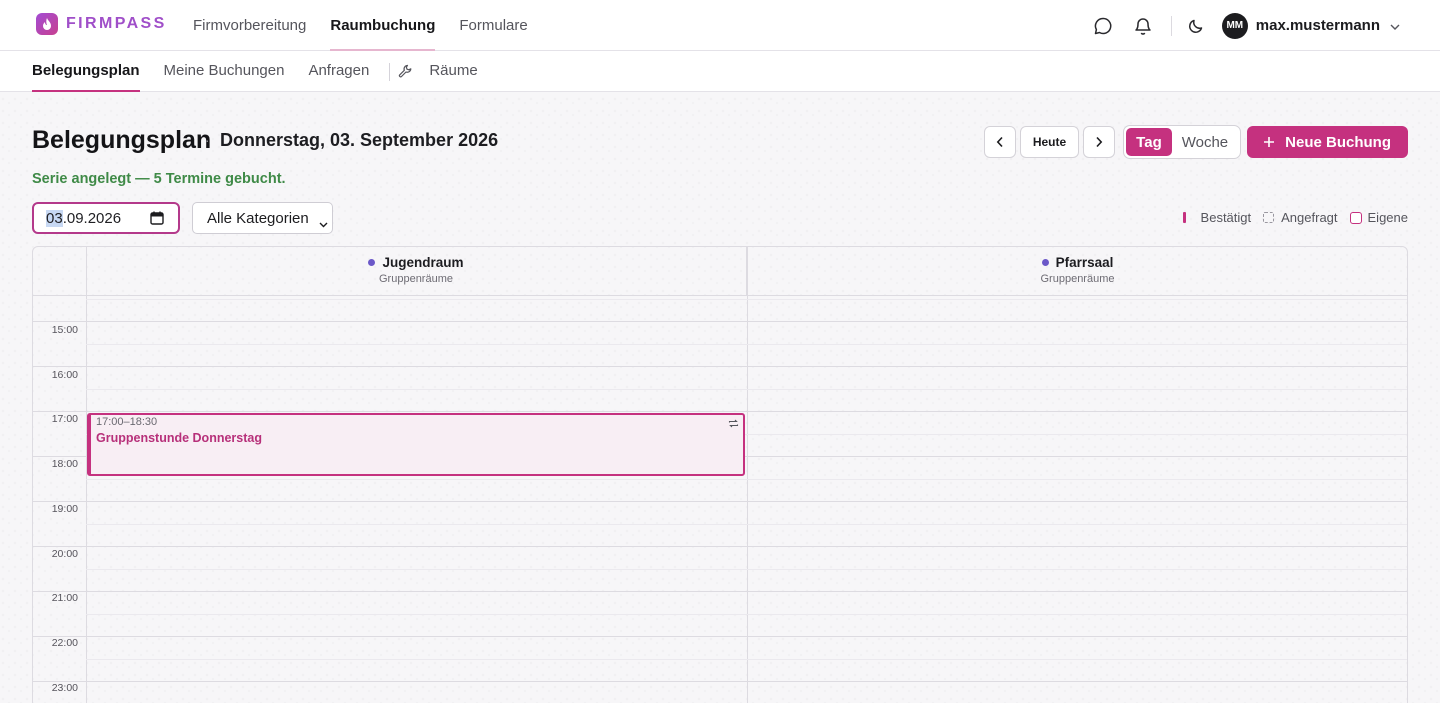 Image resolution: width=1440 pixels, height=703 pixels. What do you see at coordinates (423, 262) in the screenshot?
I see `room-name: Jugendraum` at bounding box center [423, 262].